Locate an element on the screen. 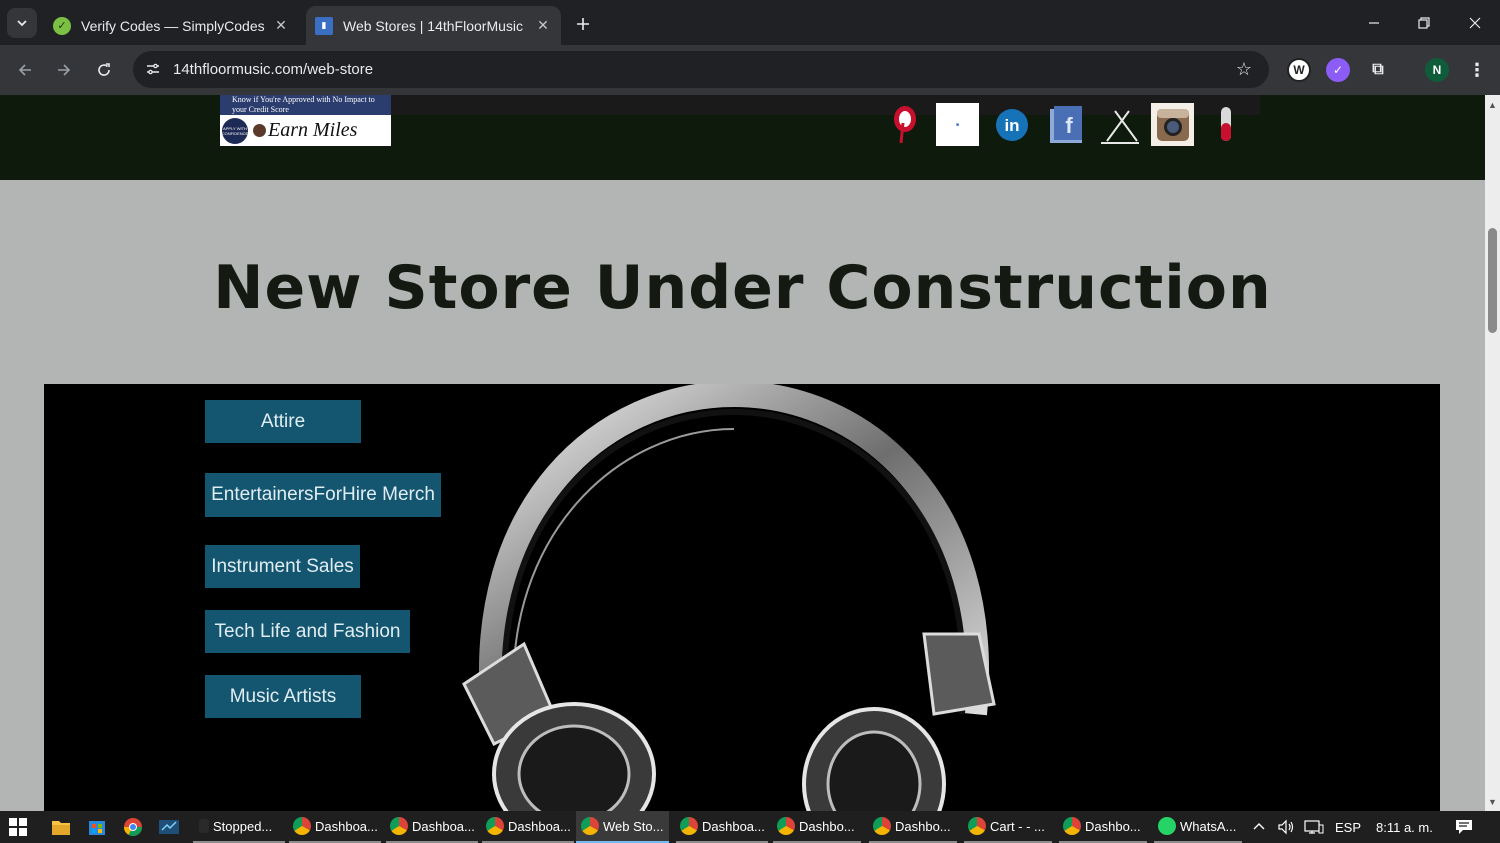 The height and width of the screenshot is (843, 1500). simplycodes-icon: ✓ is located at coordinates (62, 25).